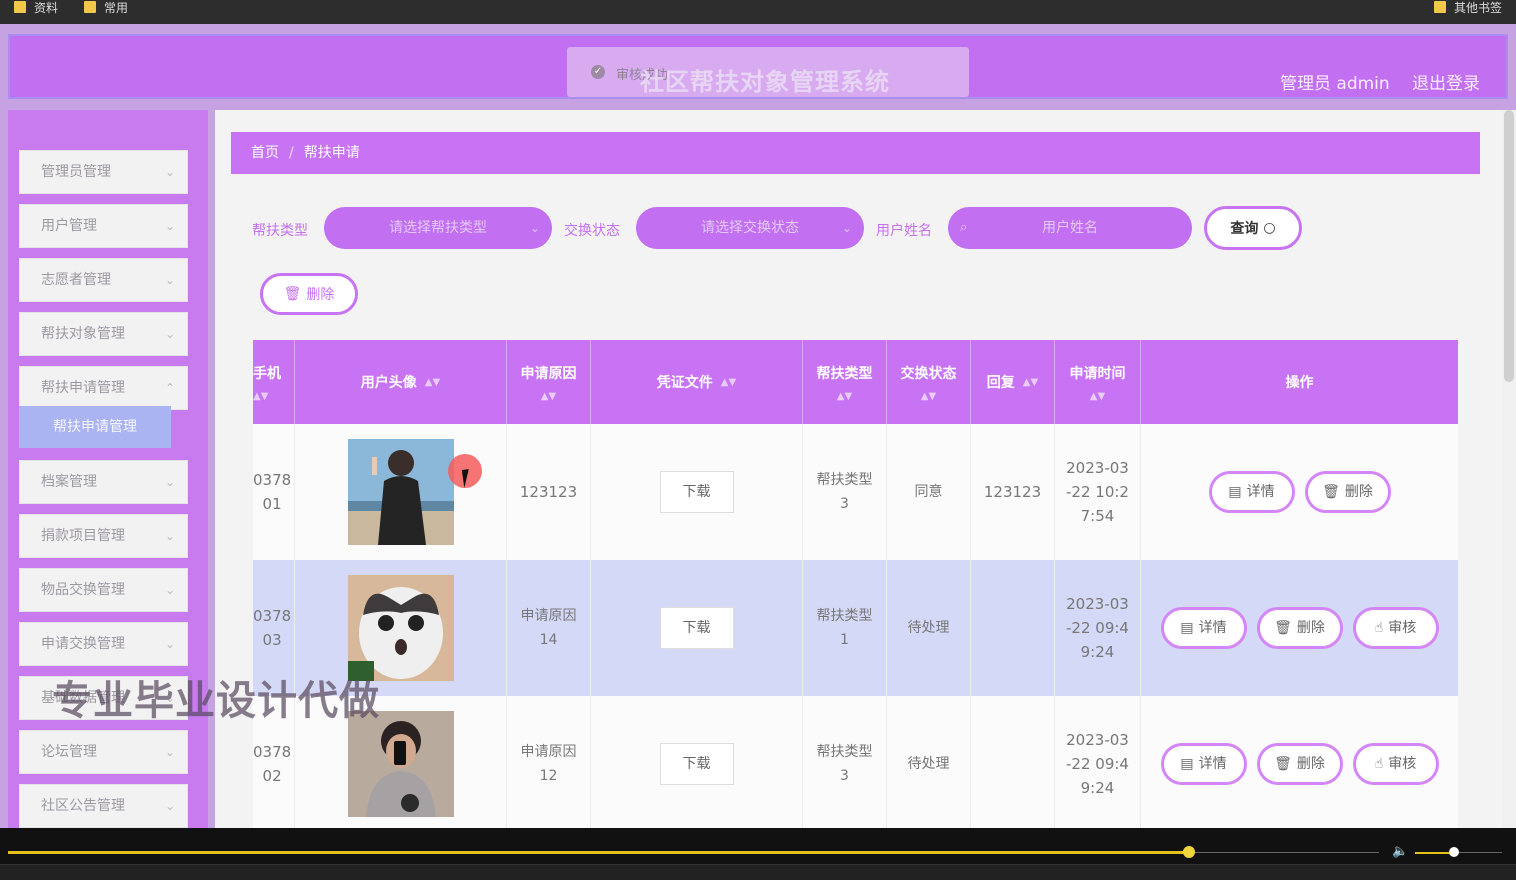 The width and height of the screenshot is (1516, 880). I want to click on sidebar-item-label: 管理员管理, so click(76, 172).